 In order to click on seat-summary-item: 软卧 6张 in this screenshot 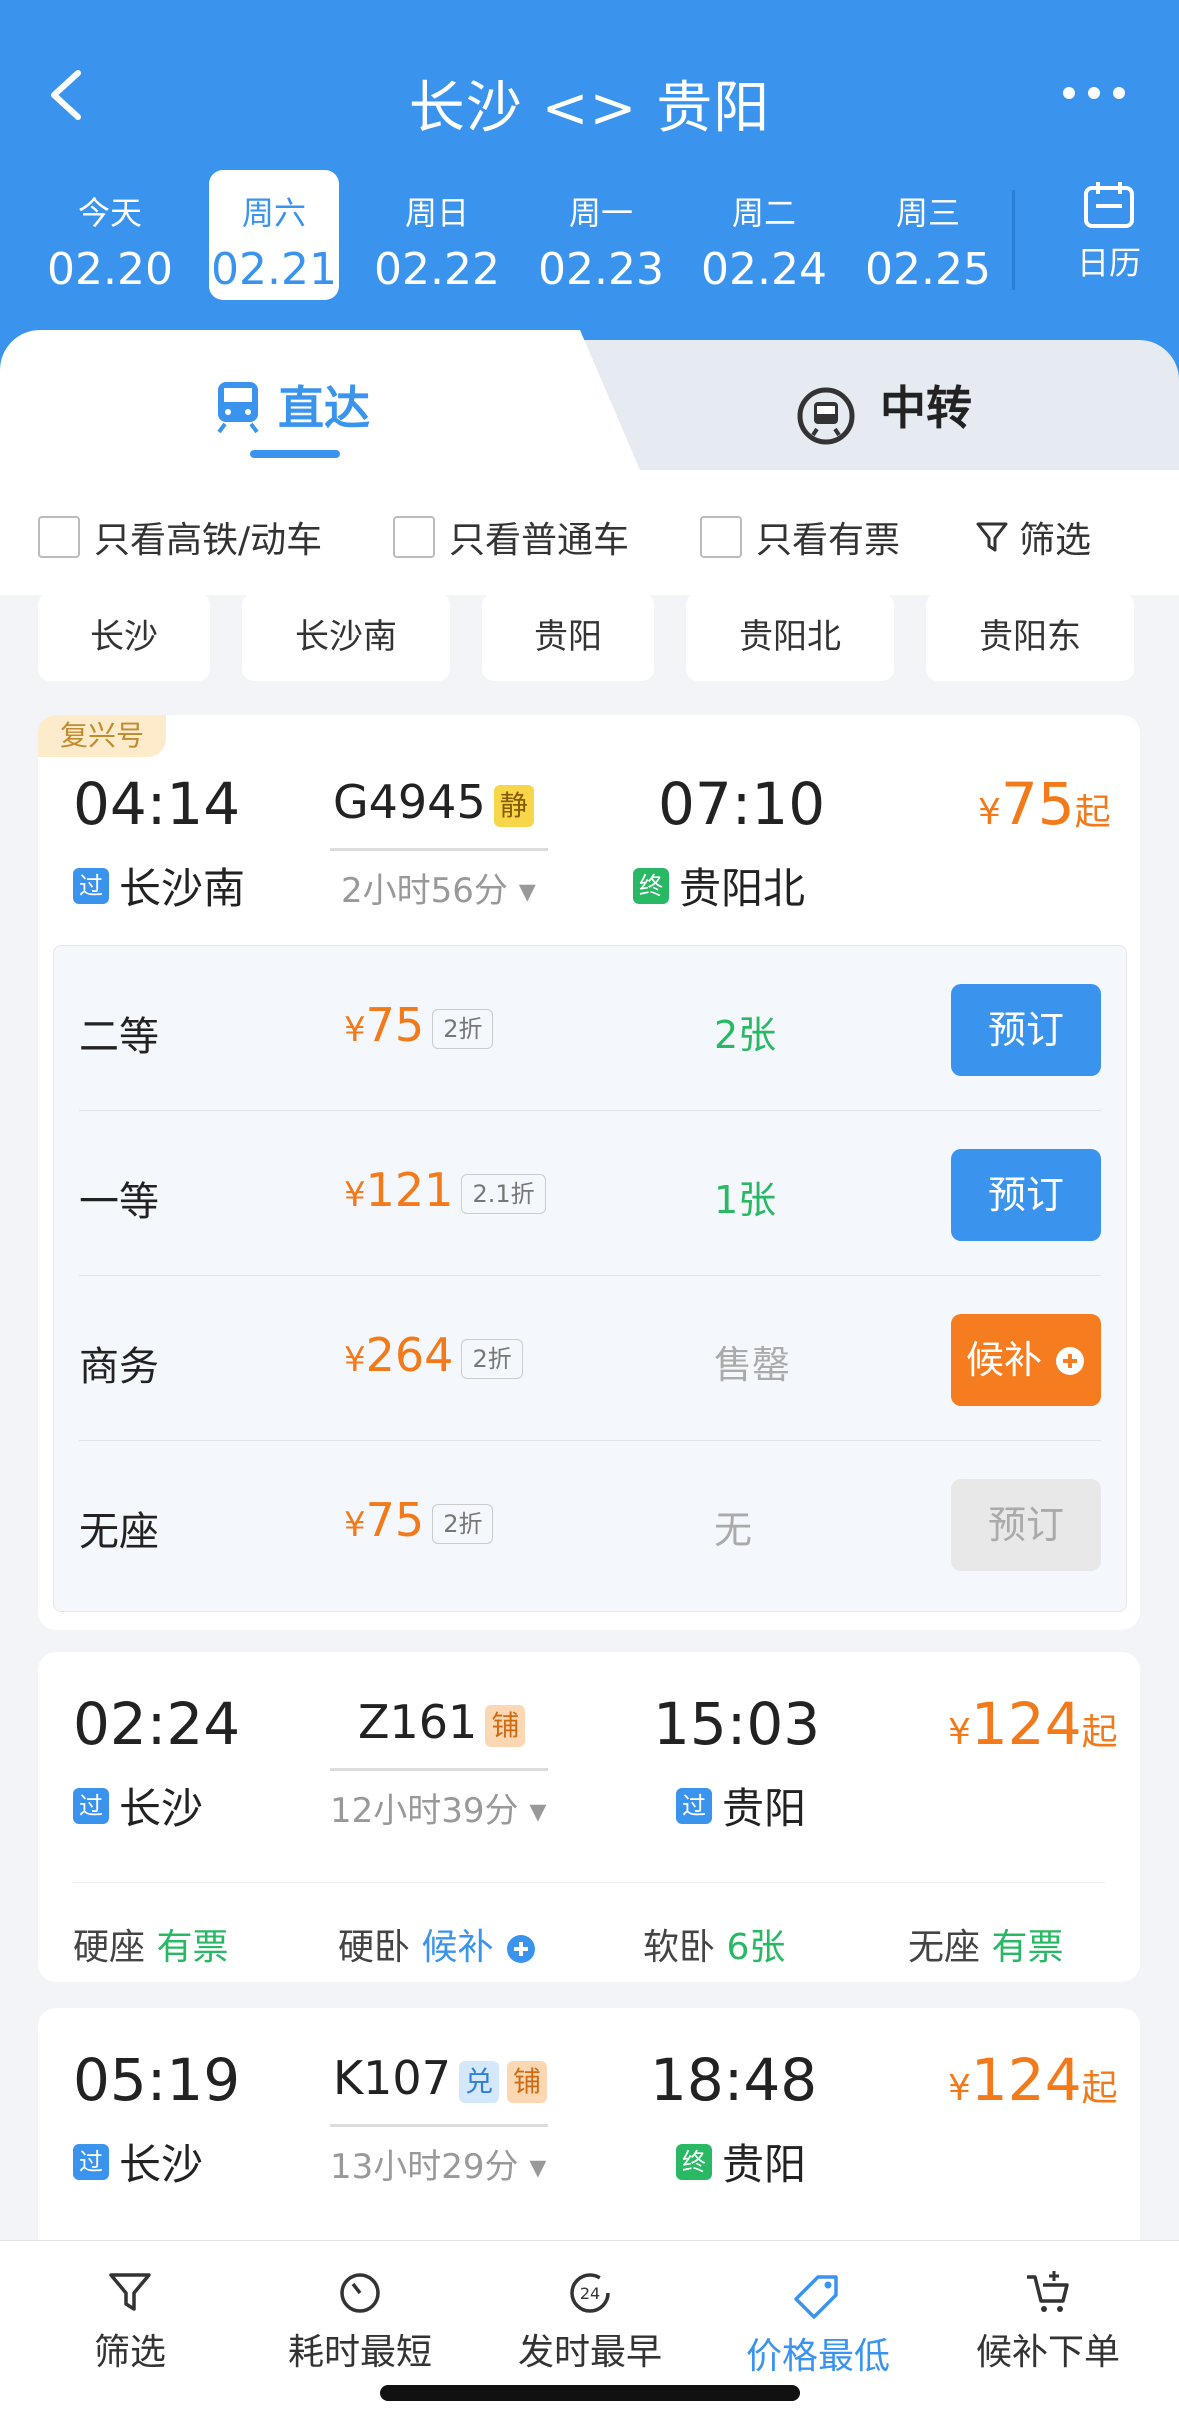, I will do `click(714, 1944)`.